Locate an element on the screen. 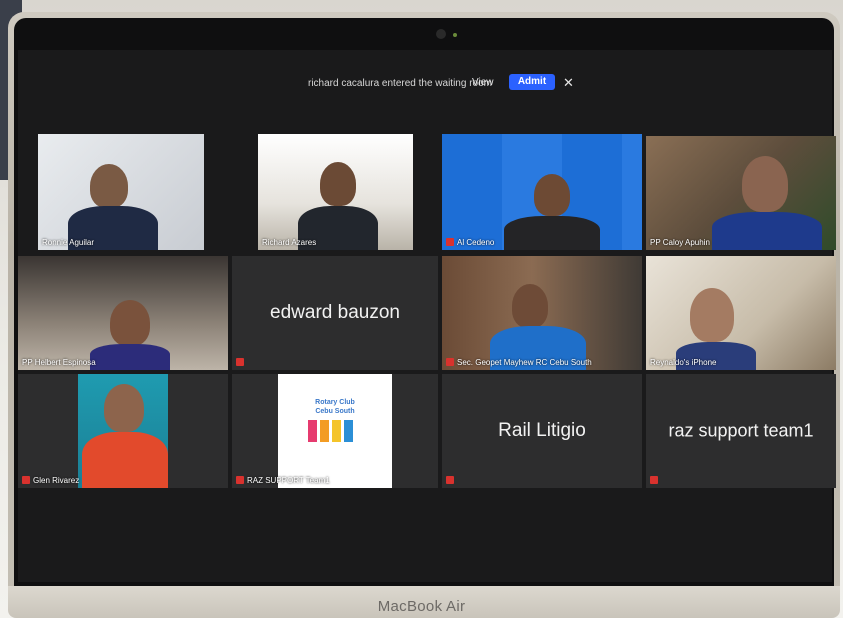 The width and height of the screenshot is (843, 618). participant-tile: PP Helbert Espinosa is located at coordinates (123, 313).